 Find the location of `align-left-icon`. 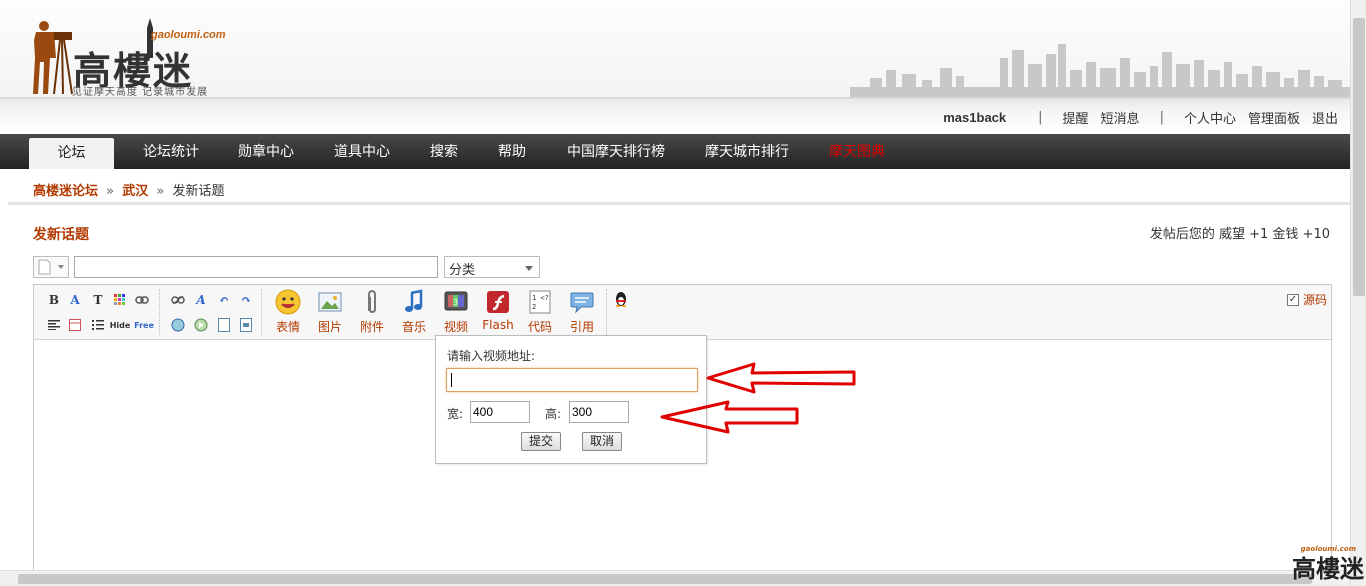

align-left-icon is located at coordinates (54, 325).